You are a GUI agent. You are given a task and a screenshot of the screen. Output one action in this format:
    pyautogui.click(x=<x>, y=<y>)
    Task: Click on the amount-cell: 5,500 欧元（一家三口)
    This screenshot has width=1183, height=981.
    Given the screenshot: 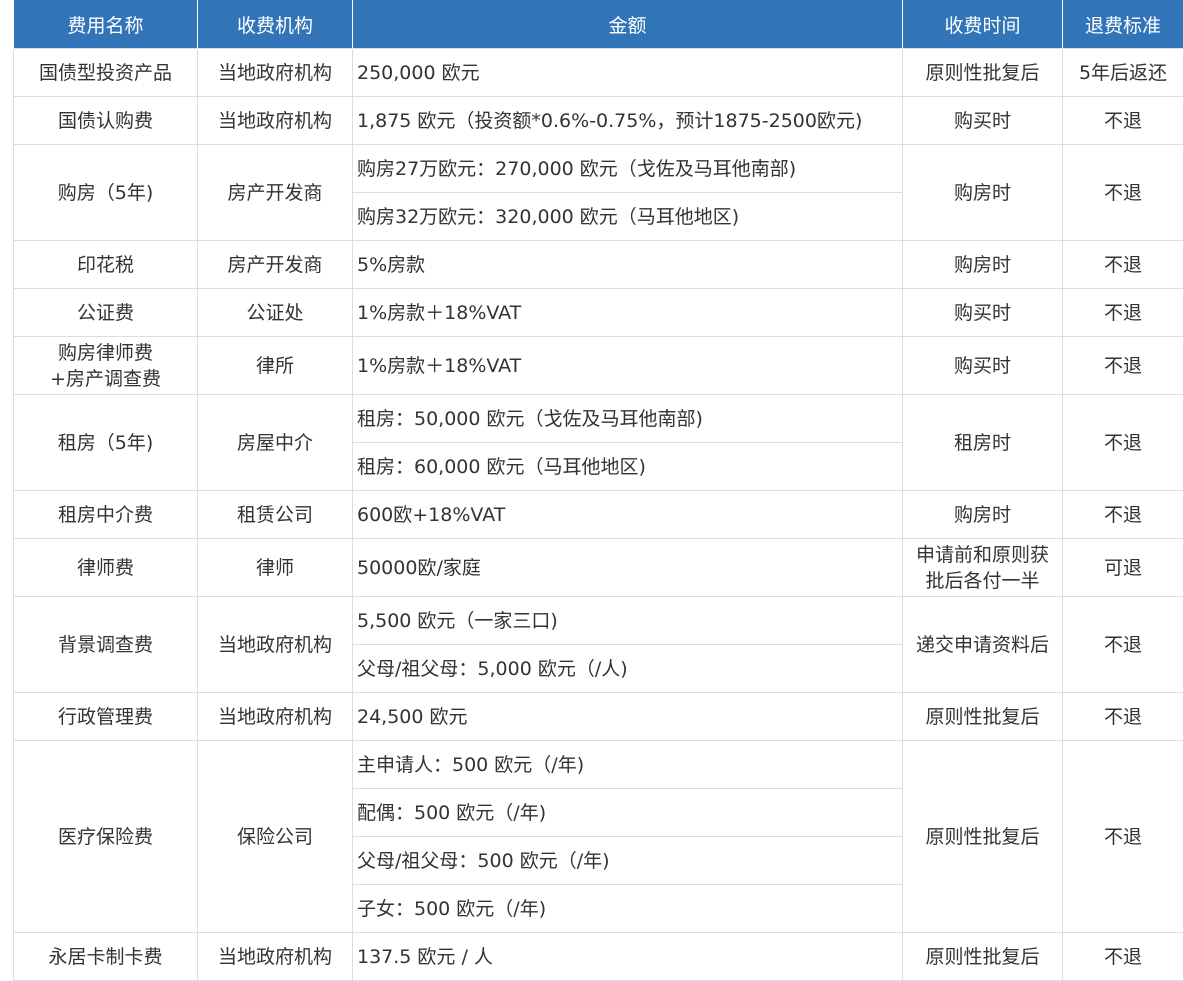 What is the action you would take?
    pyautogui.click(x=627, y=620)
    